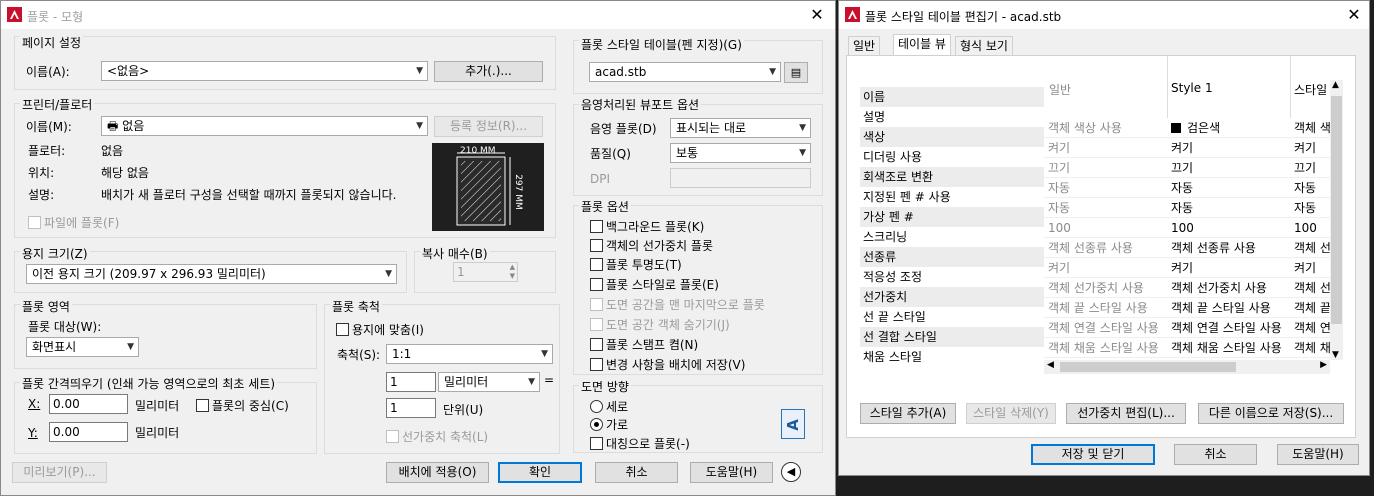  Describe the element at coordinates (437, 472) in the screenshot. I see `apply-to-layout-button: 배치에 적용(O)` at that location.